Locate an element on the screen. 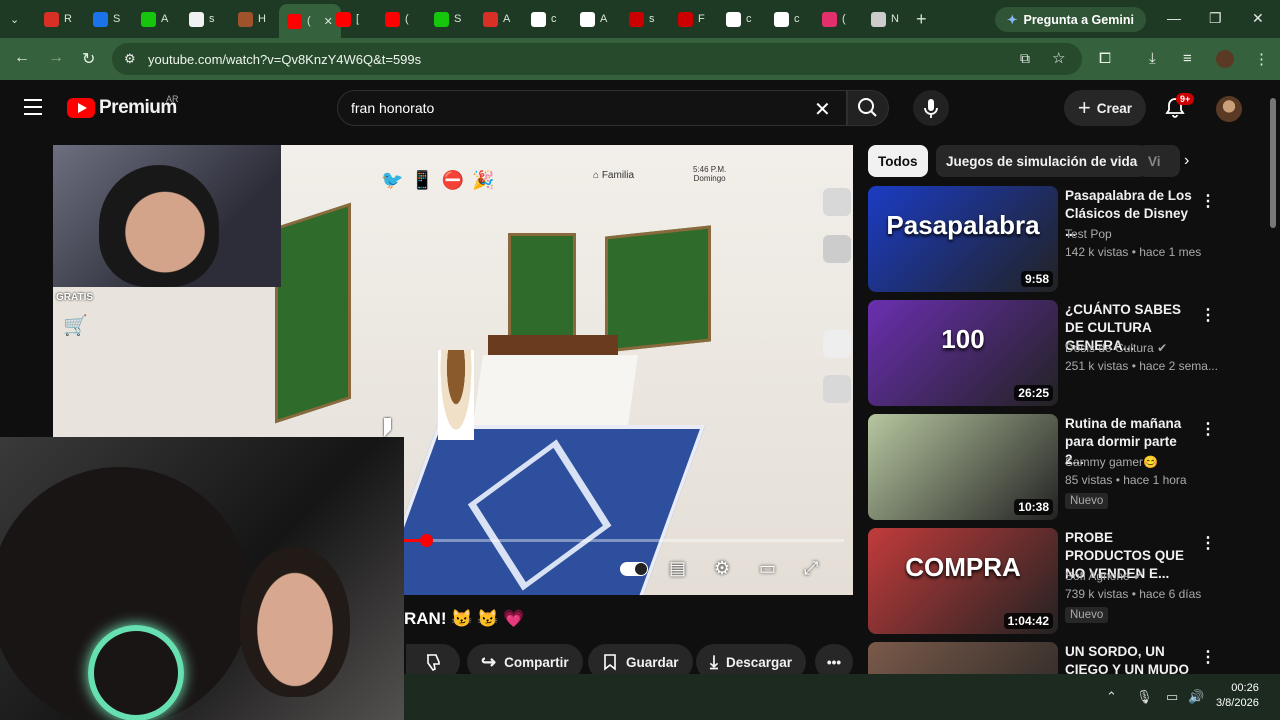  tray-chevron-icon: ⌃ is located at coordinates (1111, 697).